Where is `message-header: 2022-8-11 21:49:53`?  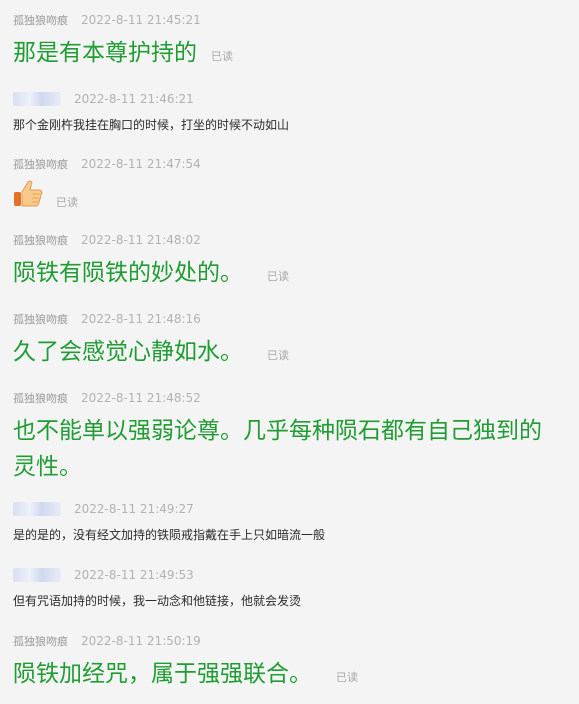 message-header: 2022-8-11 21:49:53 is located at coordinates (103, 575).